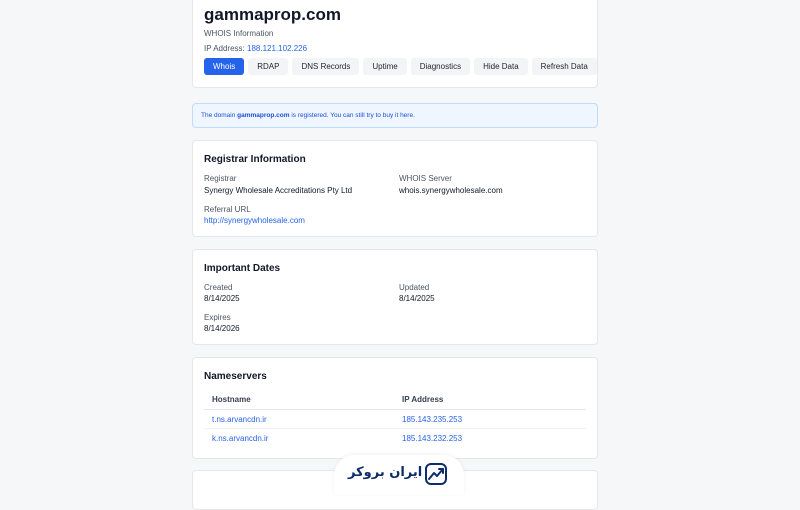  I want to click on ip-address-line: IP Address: 188.121.102.226, so click(255, 48).